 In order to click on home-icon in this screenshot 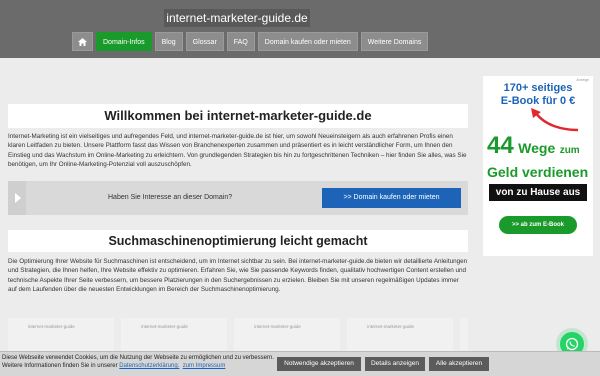, I will do `click(82, 41)`.